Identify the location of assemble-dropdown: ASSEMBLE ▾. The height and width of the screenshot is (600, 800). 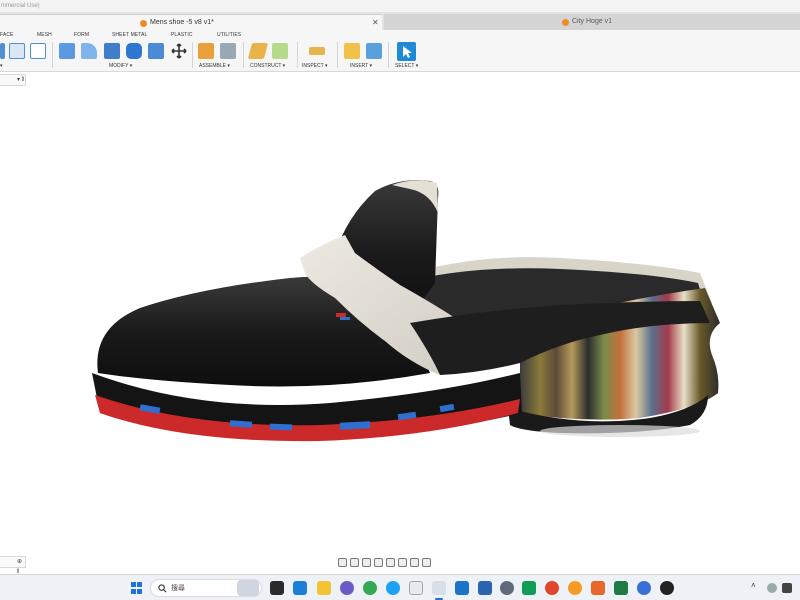
(214, 66).